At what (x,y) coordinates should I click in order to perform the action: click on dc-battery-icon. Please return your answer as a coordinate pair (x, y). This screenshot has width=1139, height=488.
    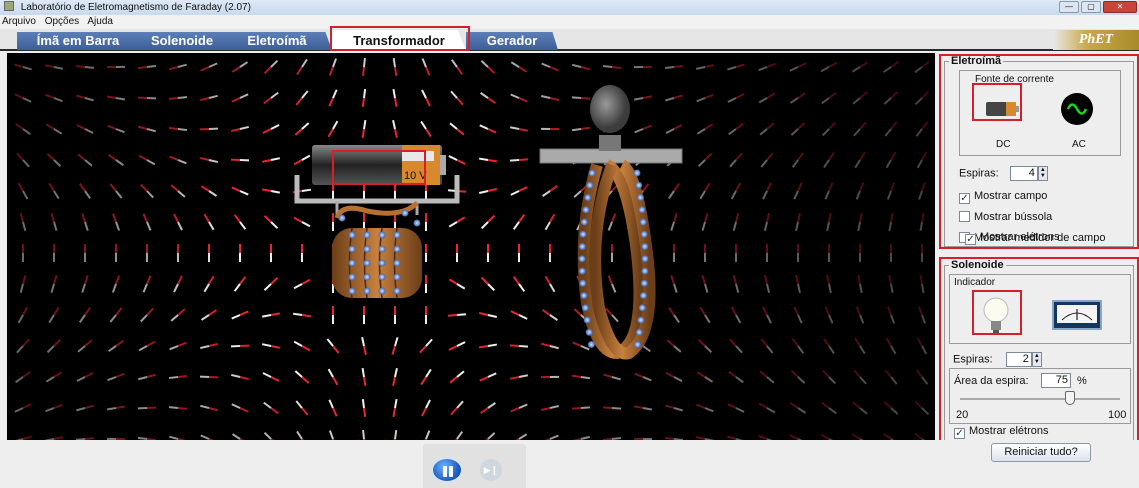
    Looking at the image, I should click on (1003, 109).